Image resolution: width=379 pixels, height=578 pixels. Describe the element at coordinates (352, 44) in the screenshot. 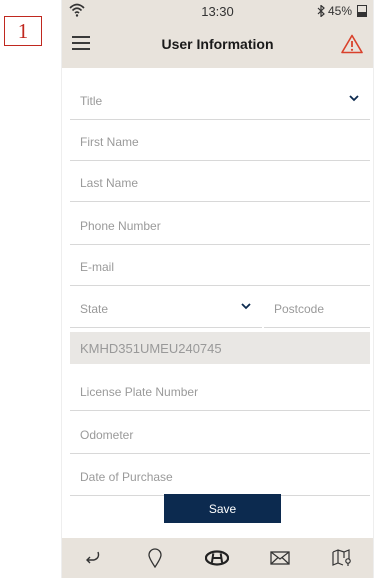

I see `warning-icon` at that location.